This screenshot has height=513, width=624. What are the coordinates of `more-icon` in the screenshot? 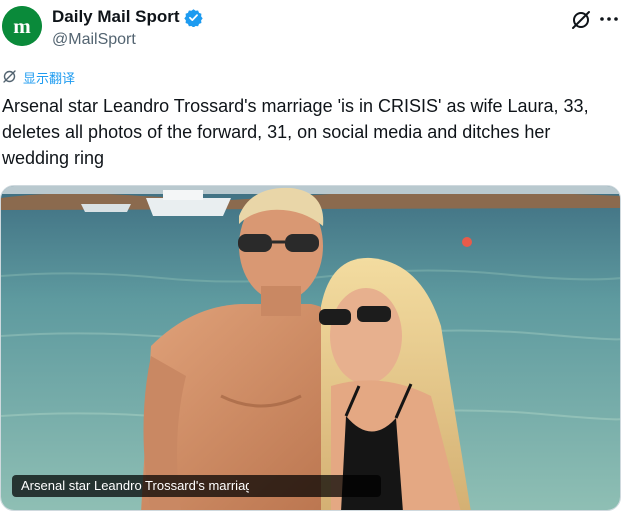 It's located at (609, 19).